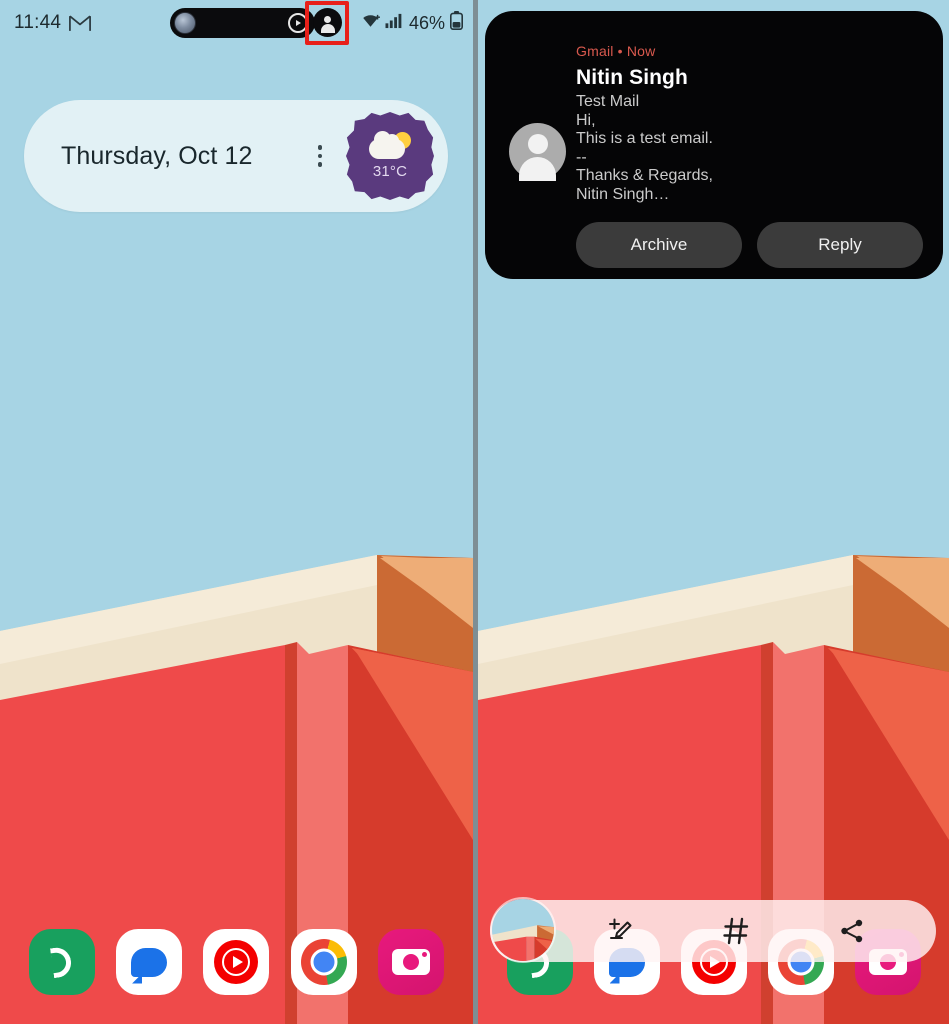 This screenshot has height=1024, width=949. I want to click on glance-date-label: Thursday, Oct 12, so click(157, 155).